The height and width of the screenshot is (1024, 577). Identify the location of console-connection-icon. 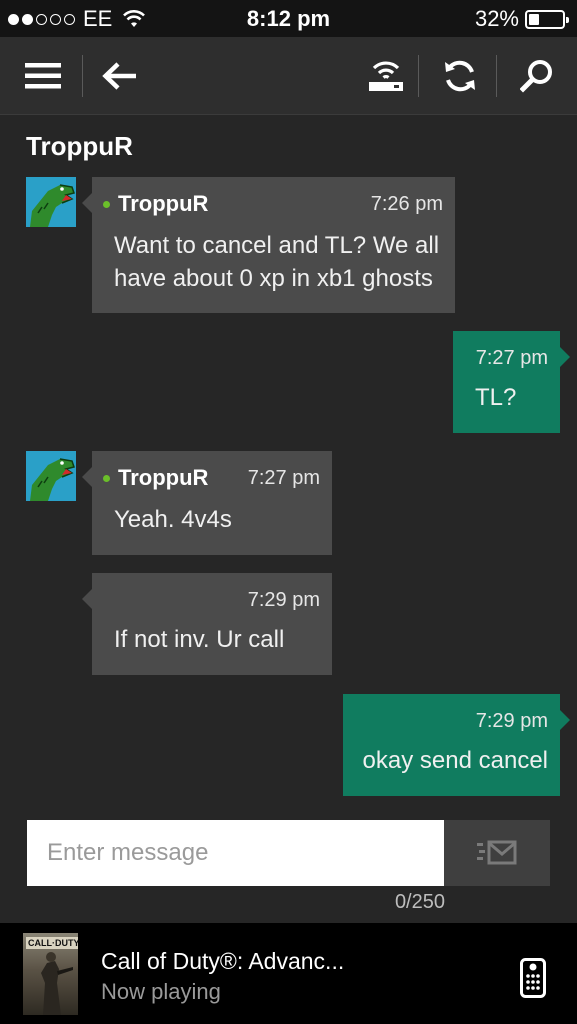
(386, 76).